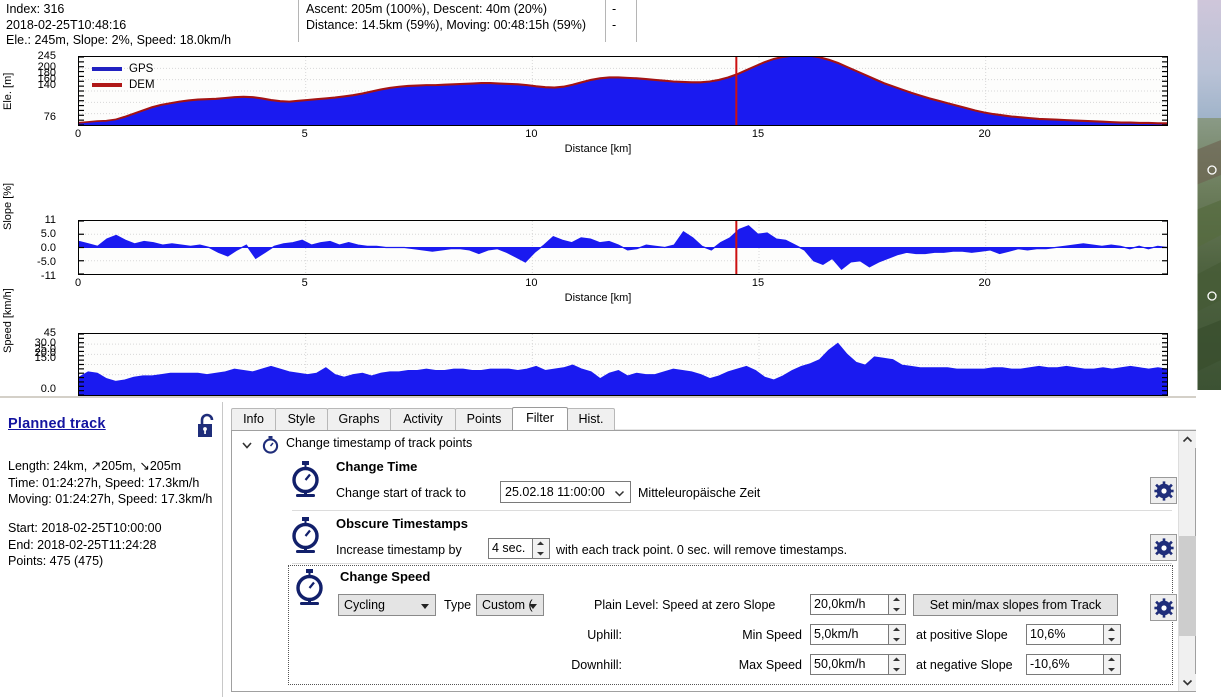 This screenshot has height=697, width=1221. What do you see at coordinates (207, 426) in the screenshot?
I see `unlock-icon` at bounding box center [207, 426].